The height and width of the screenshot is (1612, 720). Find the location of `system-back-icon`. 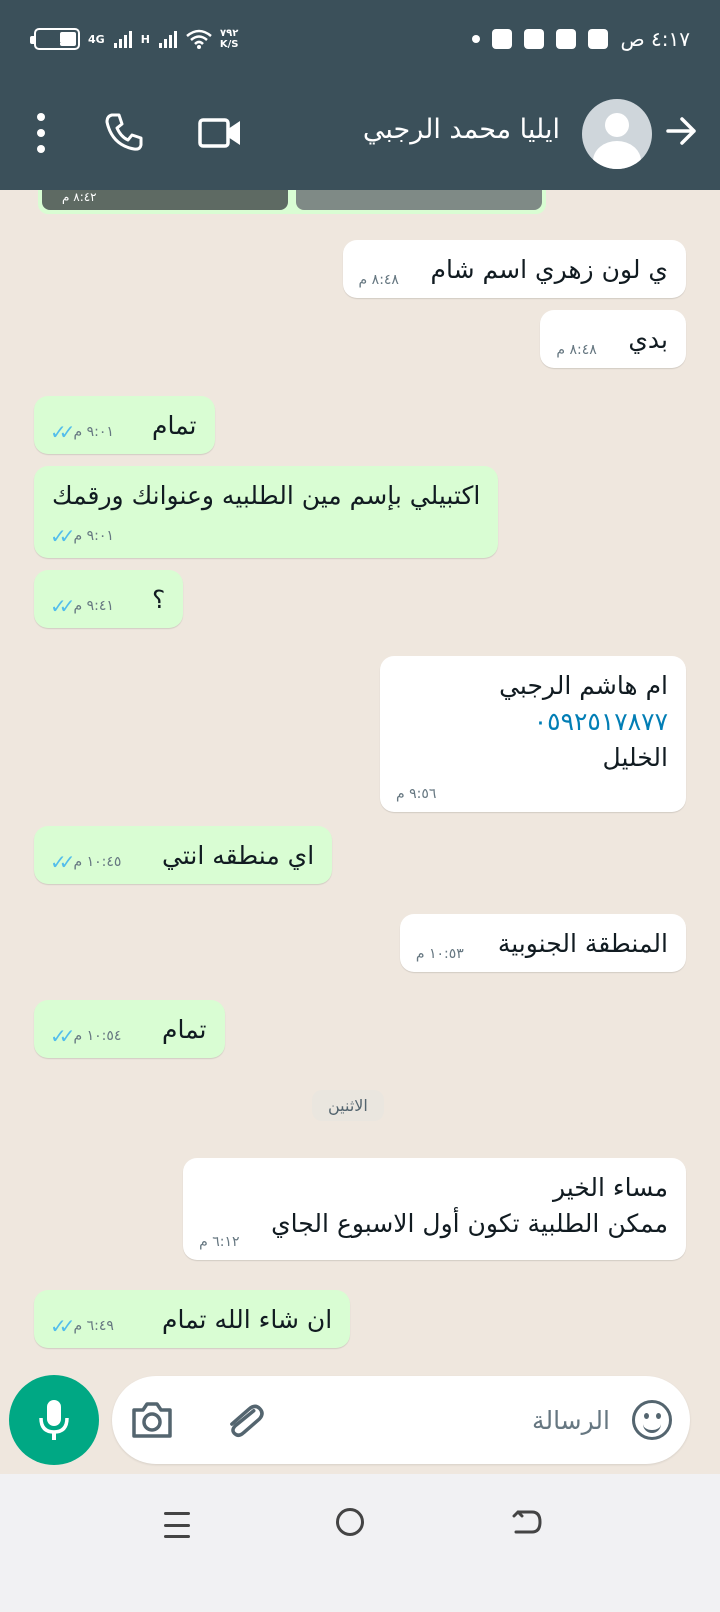

system-back-icon is located at coordinates (526, 1522).